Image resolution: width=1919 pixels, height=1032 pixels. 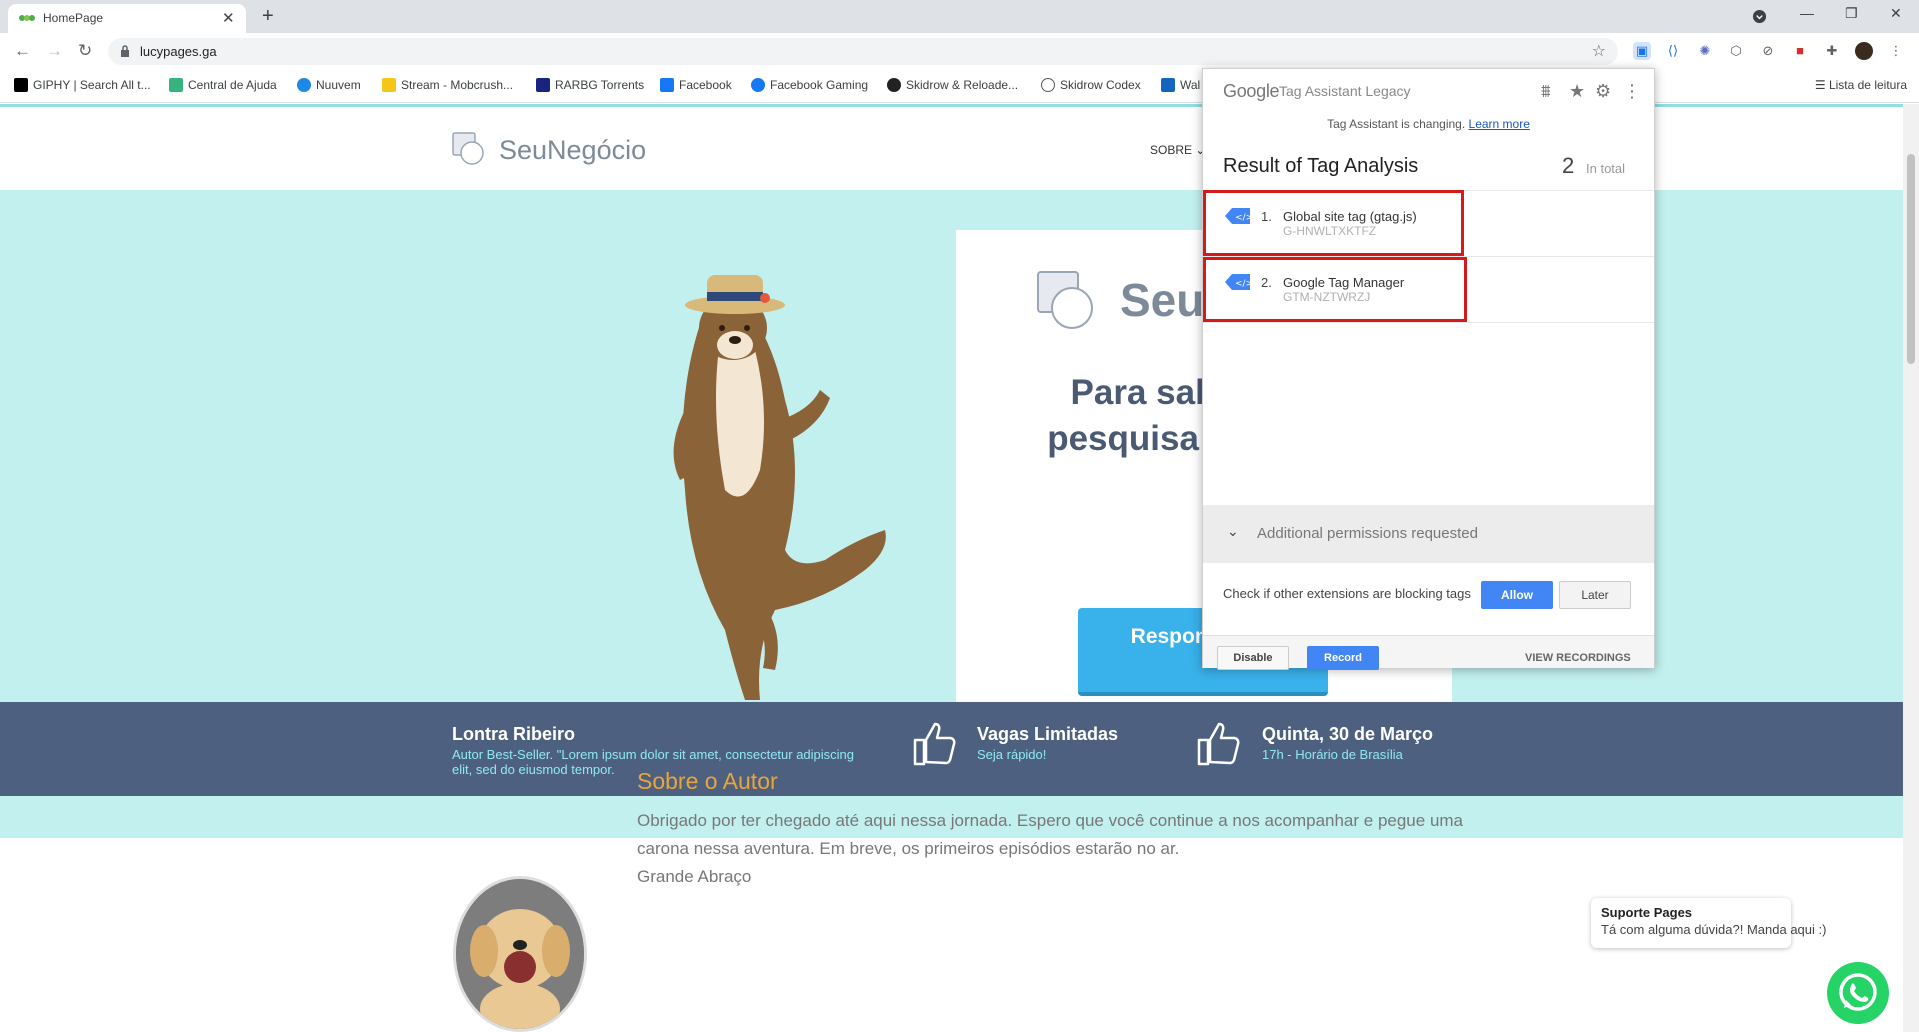 I want to click on tag-count-label: In total, so click(x=1606, y=168).